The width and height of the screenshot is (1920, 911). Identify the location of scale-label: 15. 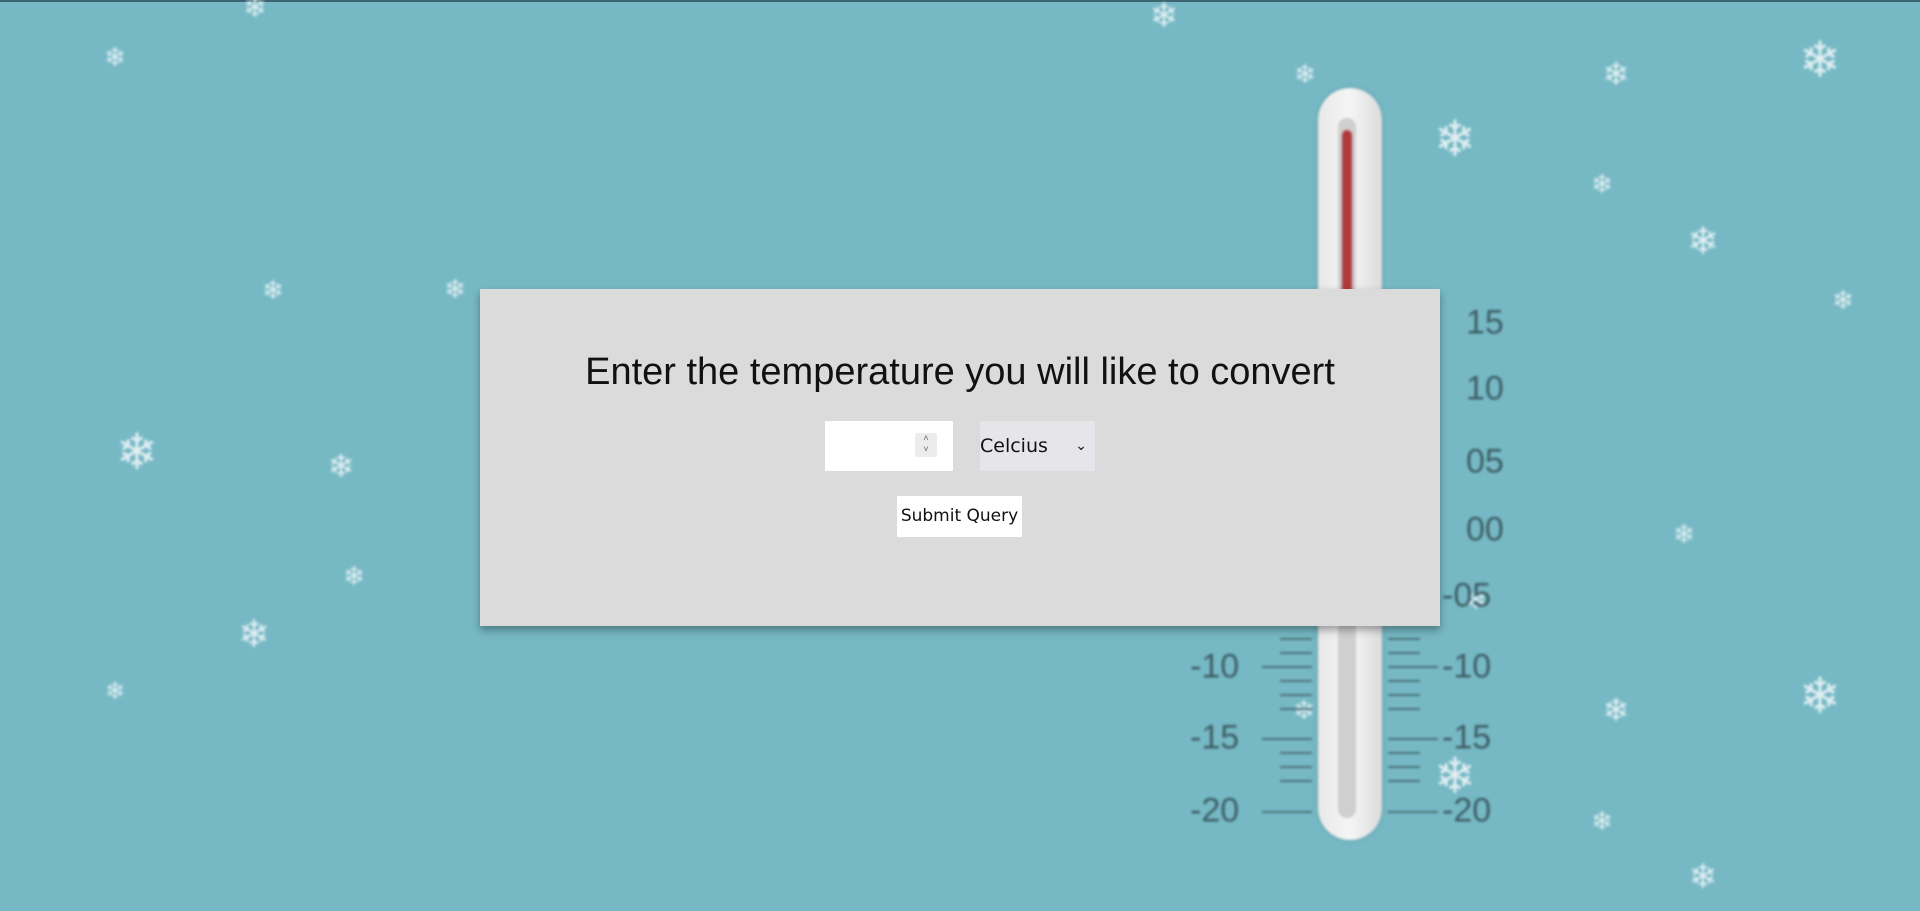
(1485, 322).